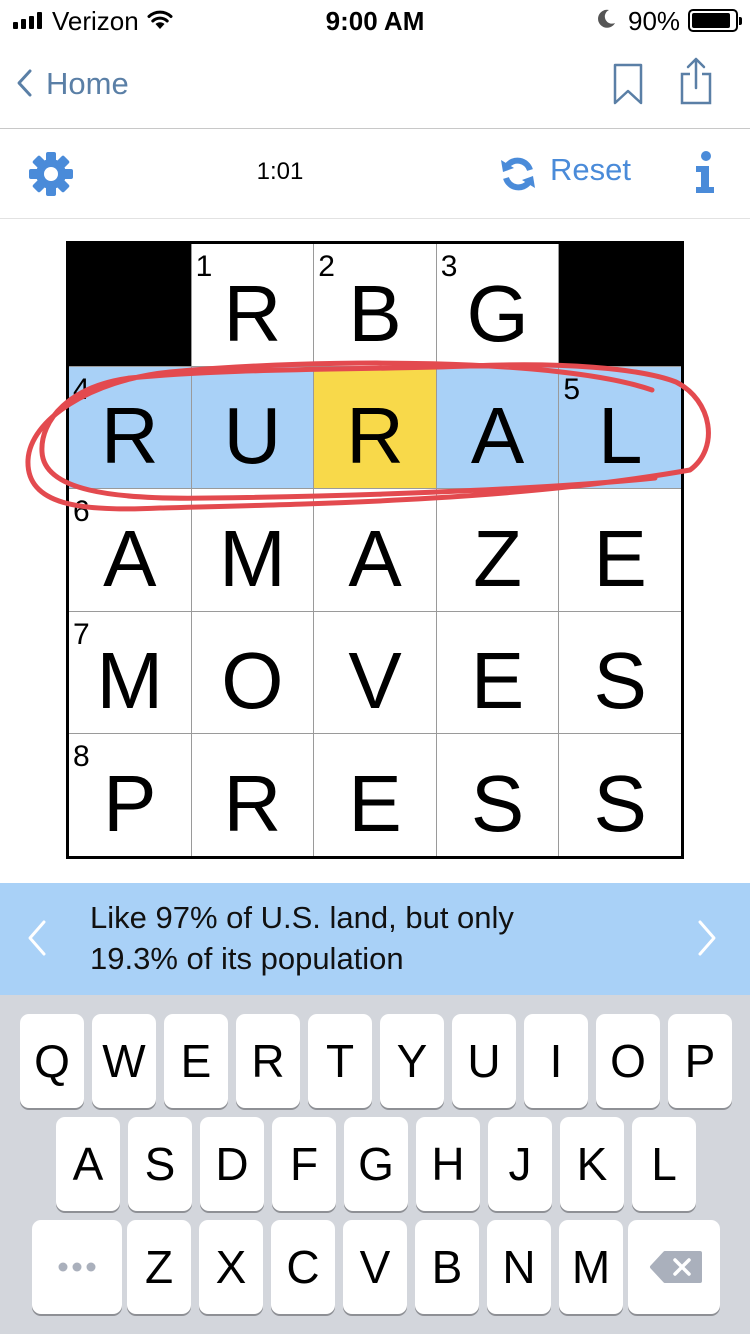 The width and height of the screenshot is (750, 1334). I want to click on grid-cell: 8P, so click(130, 795).